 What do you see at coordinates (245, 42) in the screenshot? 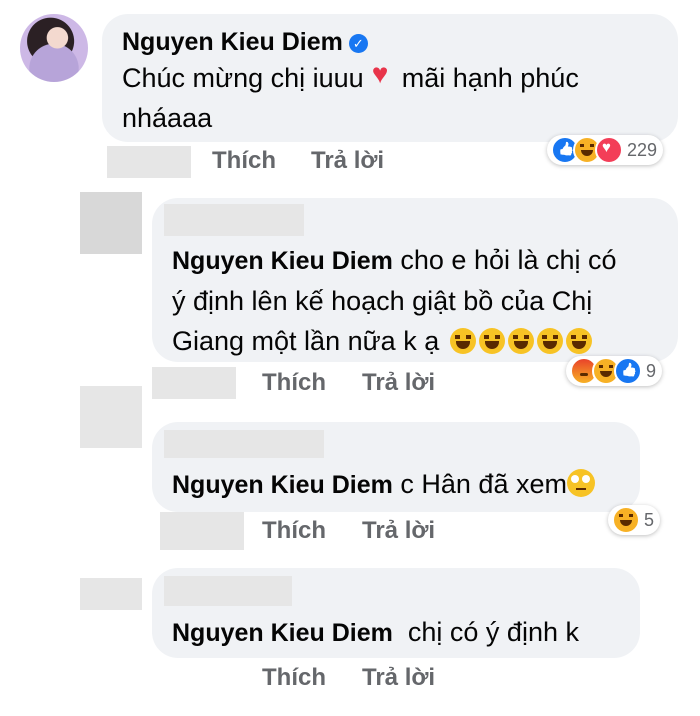
I see `comment-author: Nguyen Kieu Diem ✓` at bounding box center [245, 42].